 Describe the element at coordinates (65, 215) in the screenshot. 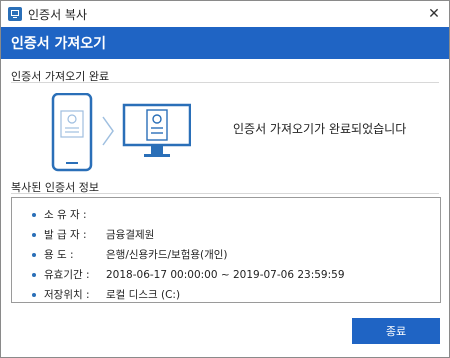

I see `info-label: 소 유 자 :` at that location.